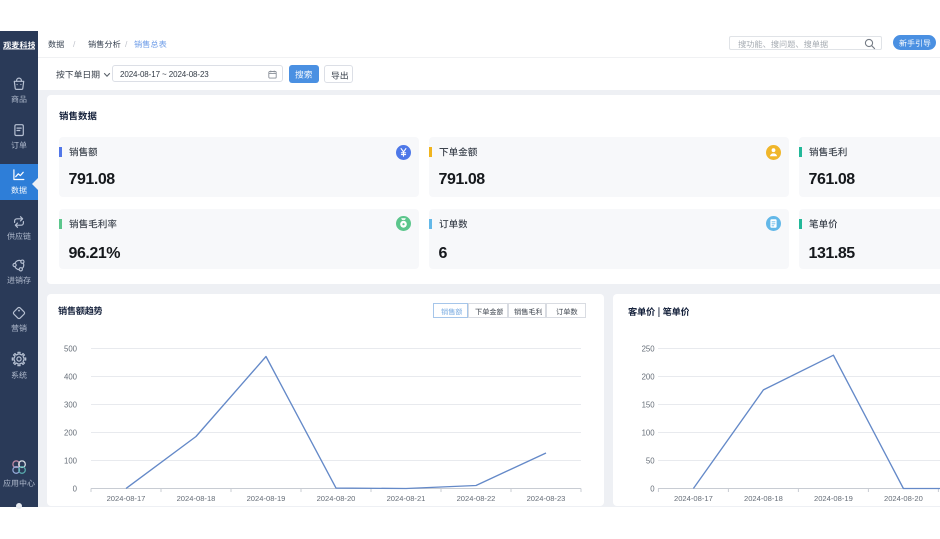 The width and height of the screenshot is (940, 539). What do you see at coordinates (650, 460) in the screenshot?
I see `svg-text: 50` at bounding box center [650, 460].